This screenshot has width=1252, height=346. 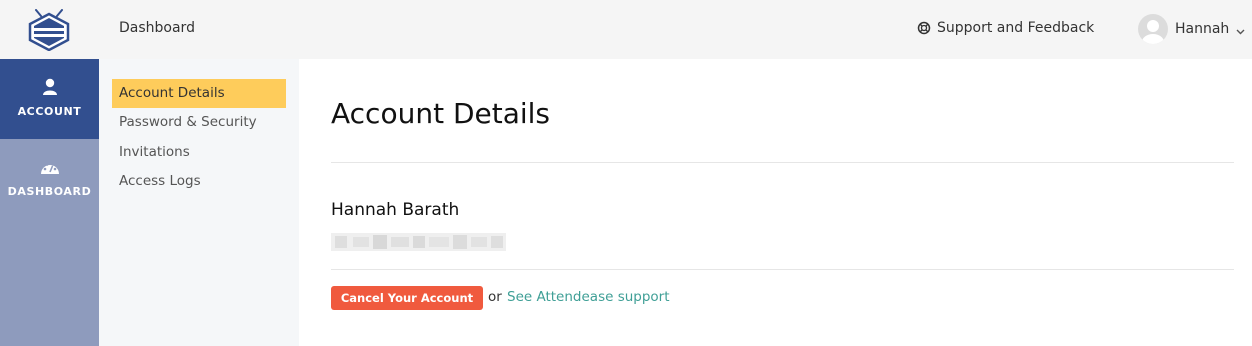 What do you see at coordinates (199, 122) in the screenshot?
I see `subnav-item-password-security: Password & Security` at bounding box center [199, 122].